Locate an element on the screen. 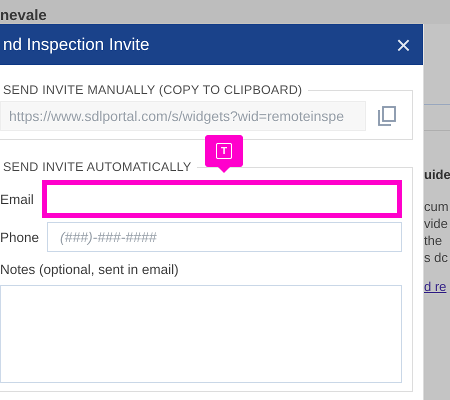  body-text: cum is located at coordinates (437, 206).